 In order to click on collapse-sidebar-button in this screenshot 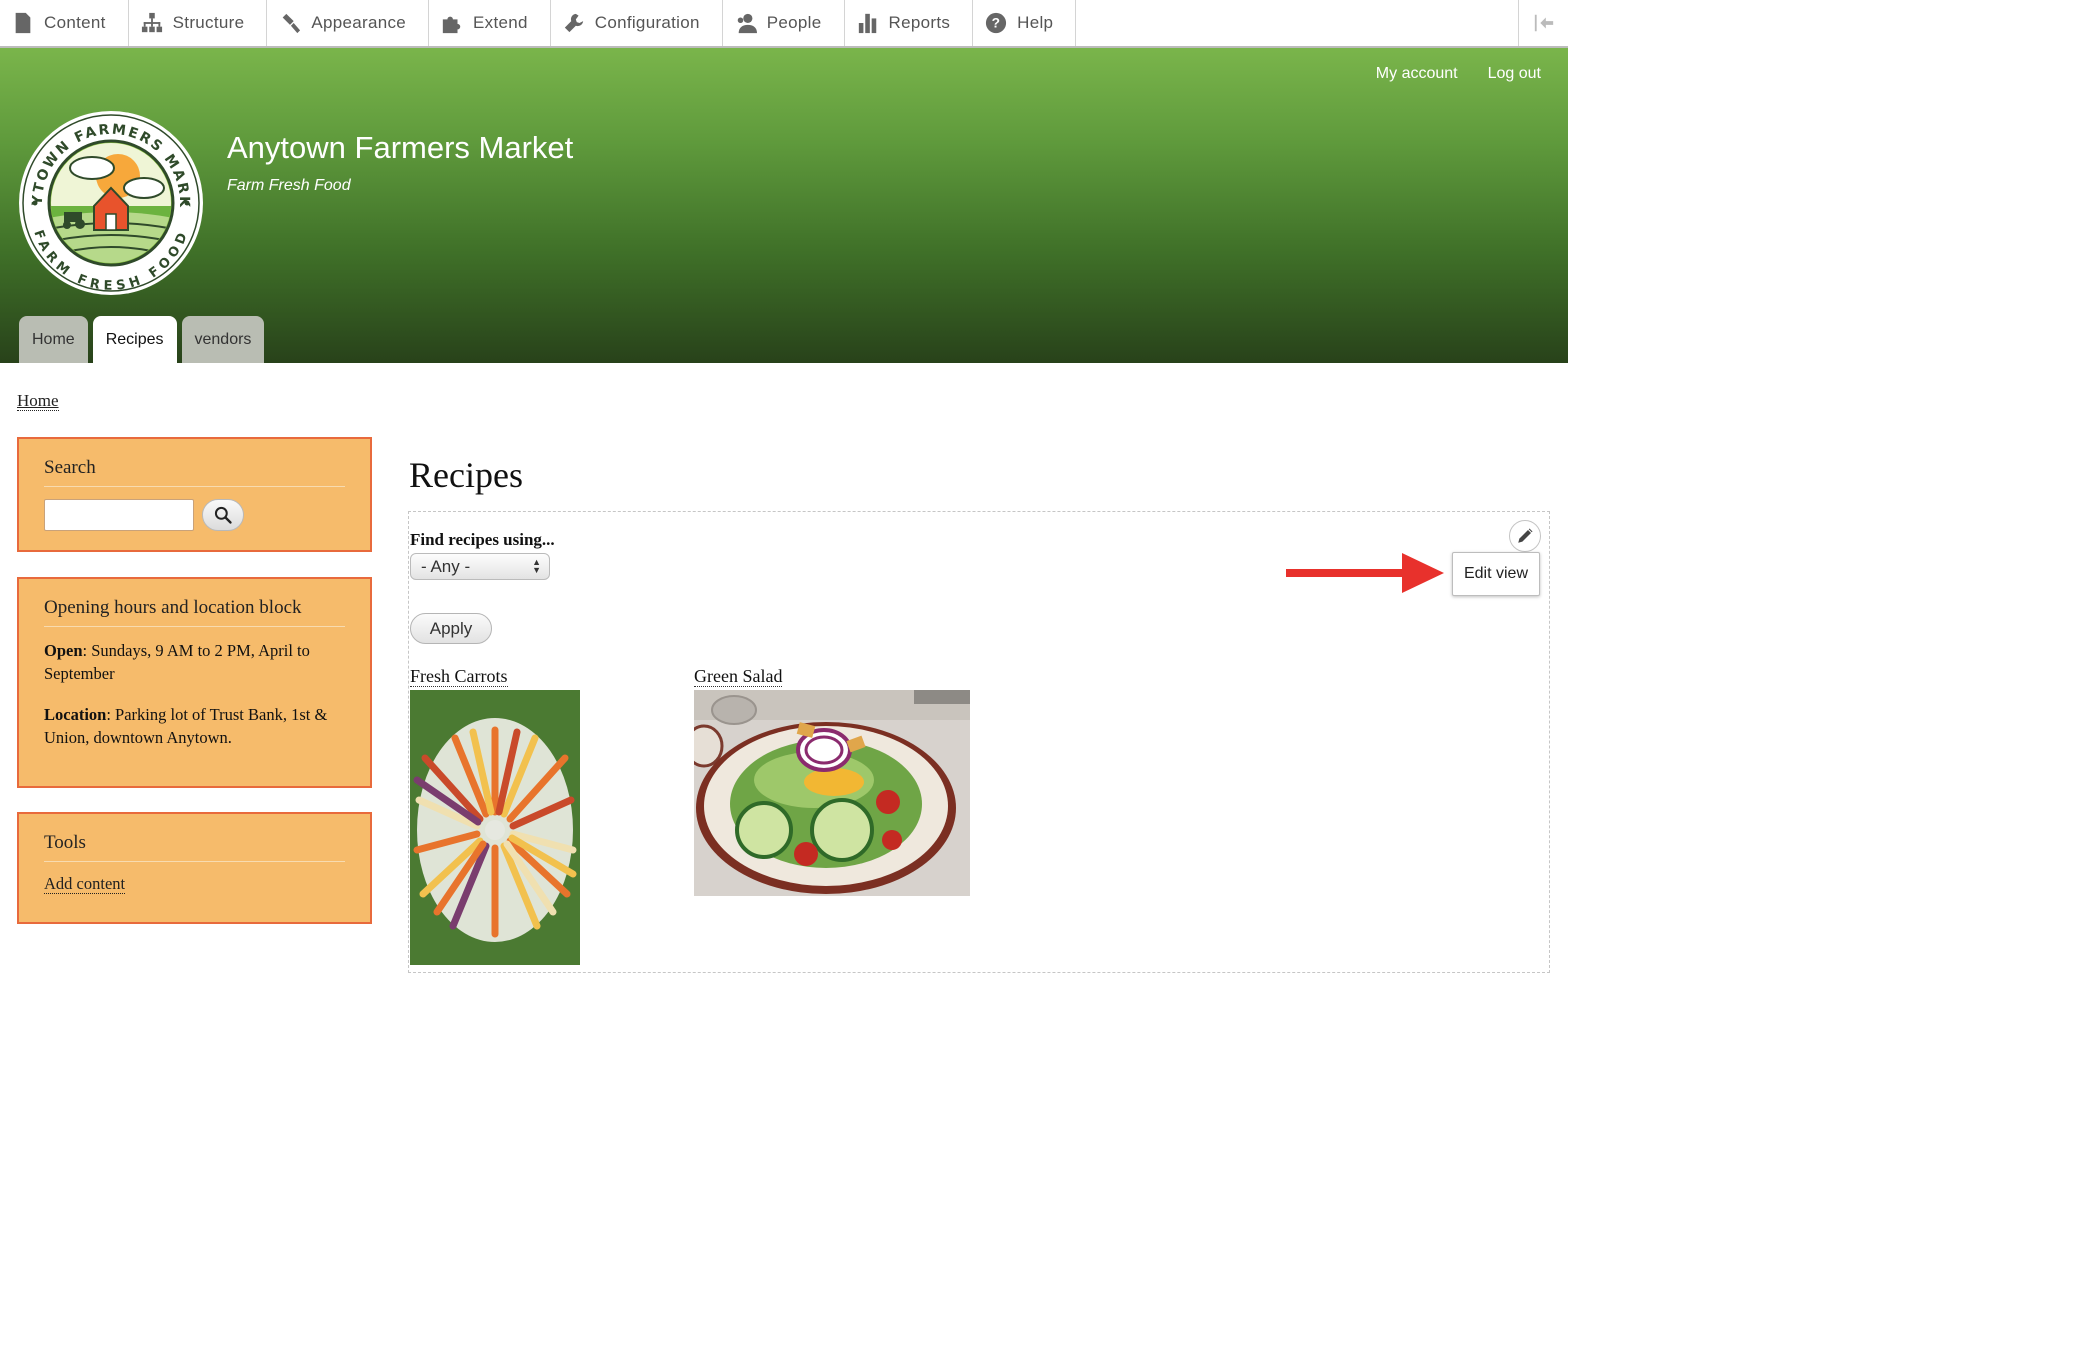, I will do `click(1543, 23)`.